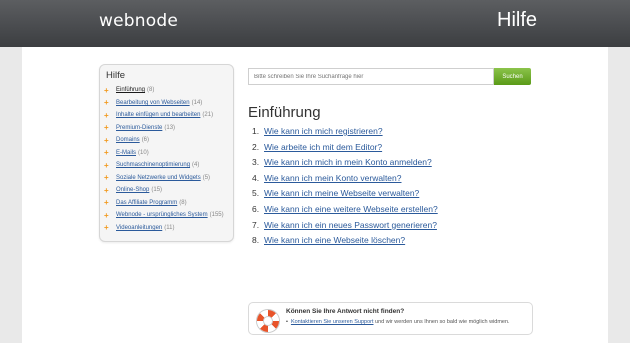 This screenshot has width=630, height=343. Describe the element at coordinates (164, 90) in the screenshot. I see `sidebar-item: + Einführung (8)` at that location.